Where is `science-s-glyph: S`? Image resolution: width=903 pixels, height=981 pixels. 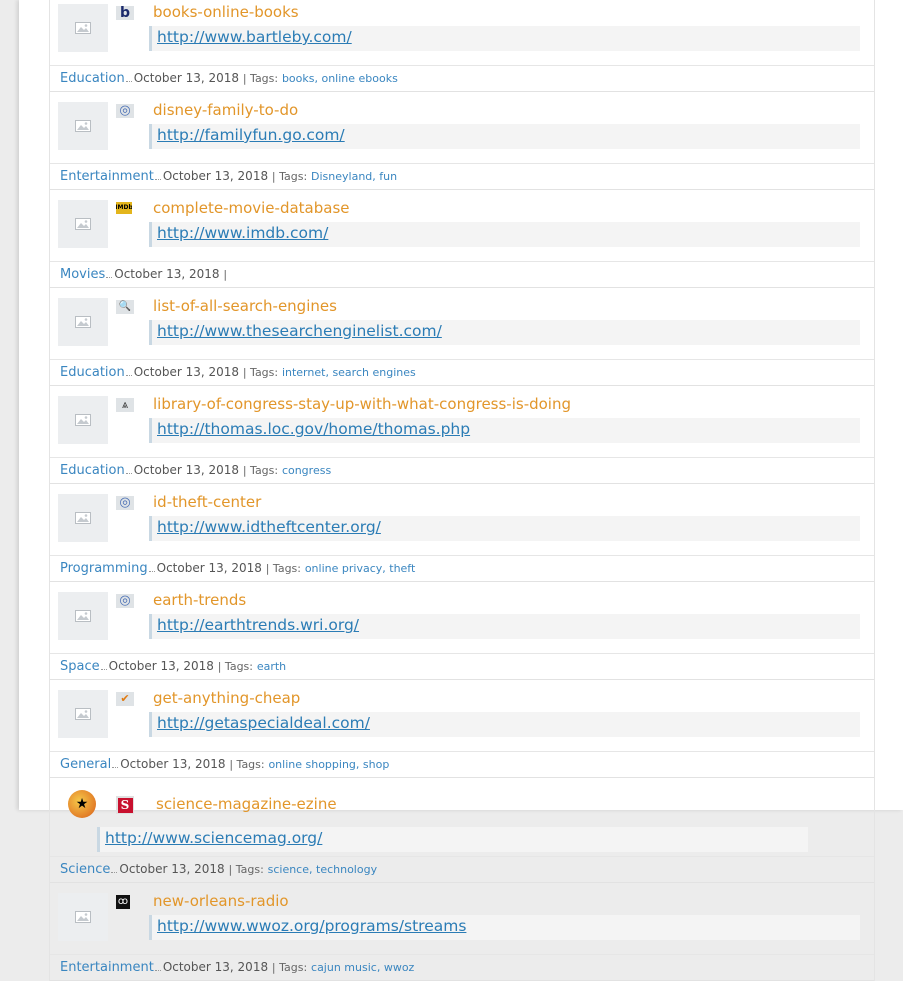 science-s-glyph: S is located at coordinates (125, 805).